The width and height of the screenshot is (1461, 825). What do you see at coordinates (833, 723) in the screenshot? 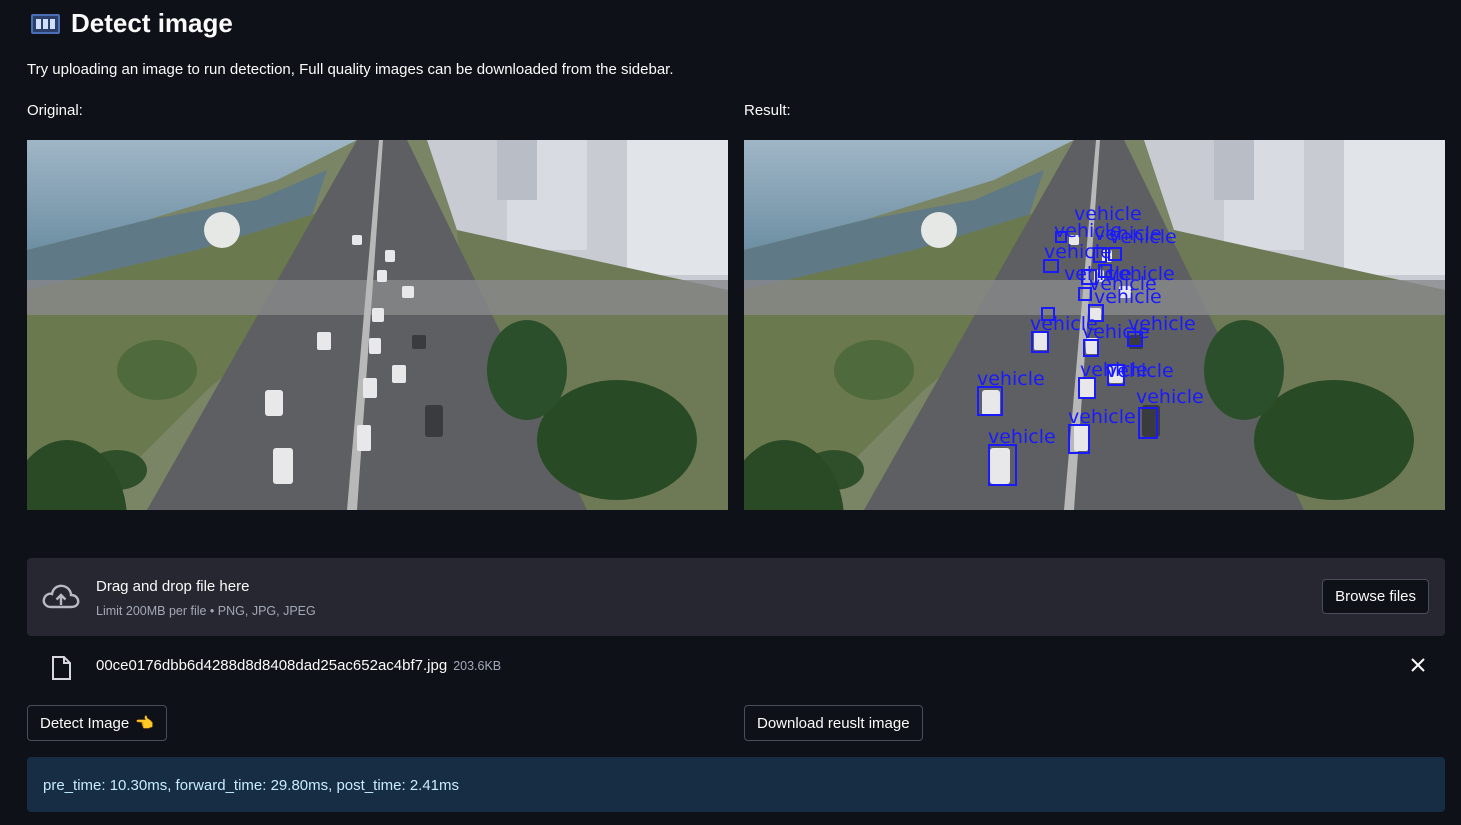
I see `download-result-button: Download reuslt image` at bounding box center [833, 723].